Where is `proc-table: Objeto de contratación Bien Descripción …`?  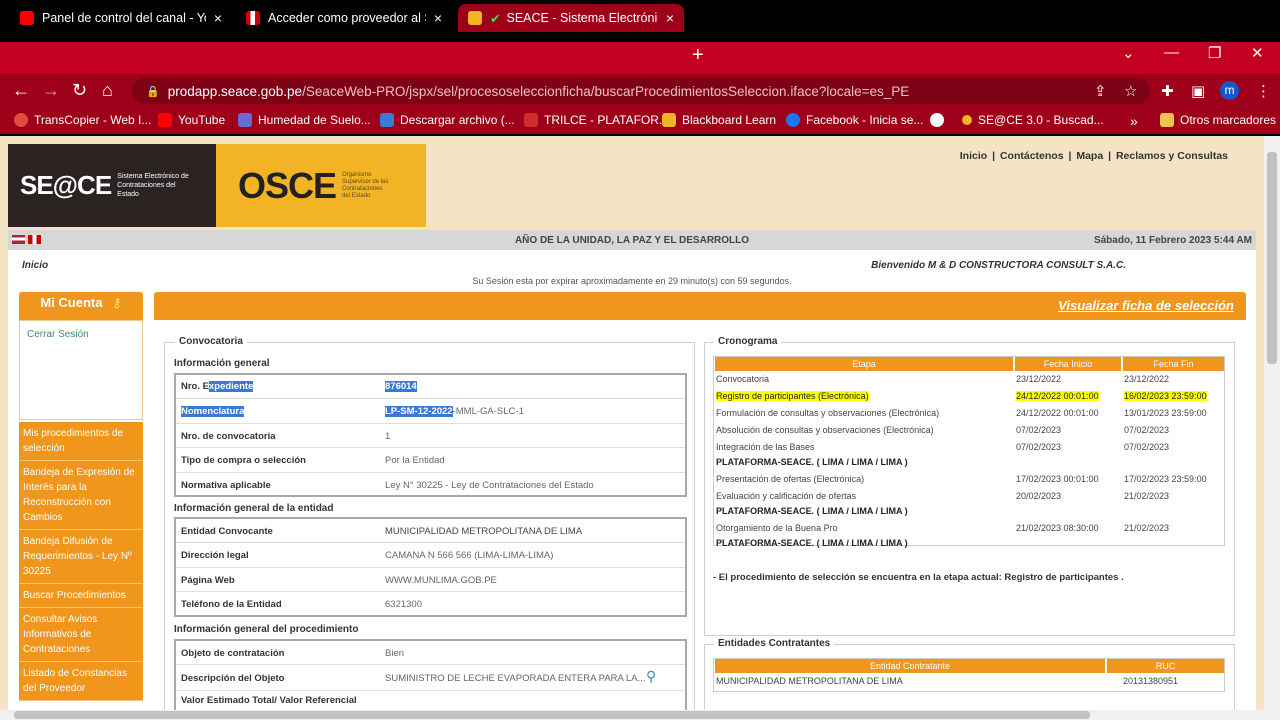
proc-table: Objeto de contratación Bien Descripción … is located at coordinates (430, 674).